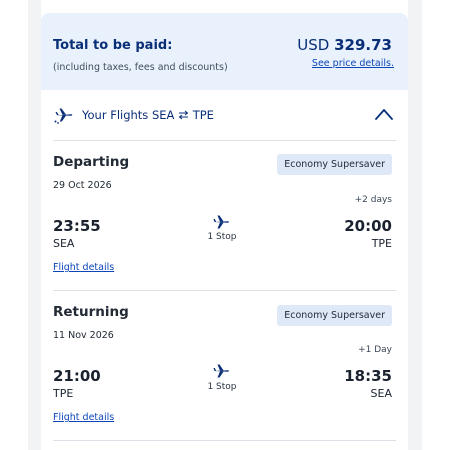  What do you see at coordinates (313, 45) in the screenshot?
I see `currency-code: USD` at bounding box center [313, 45].